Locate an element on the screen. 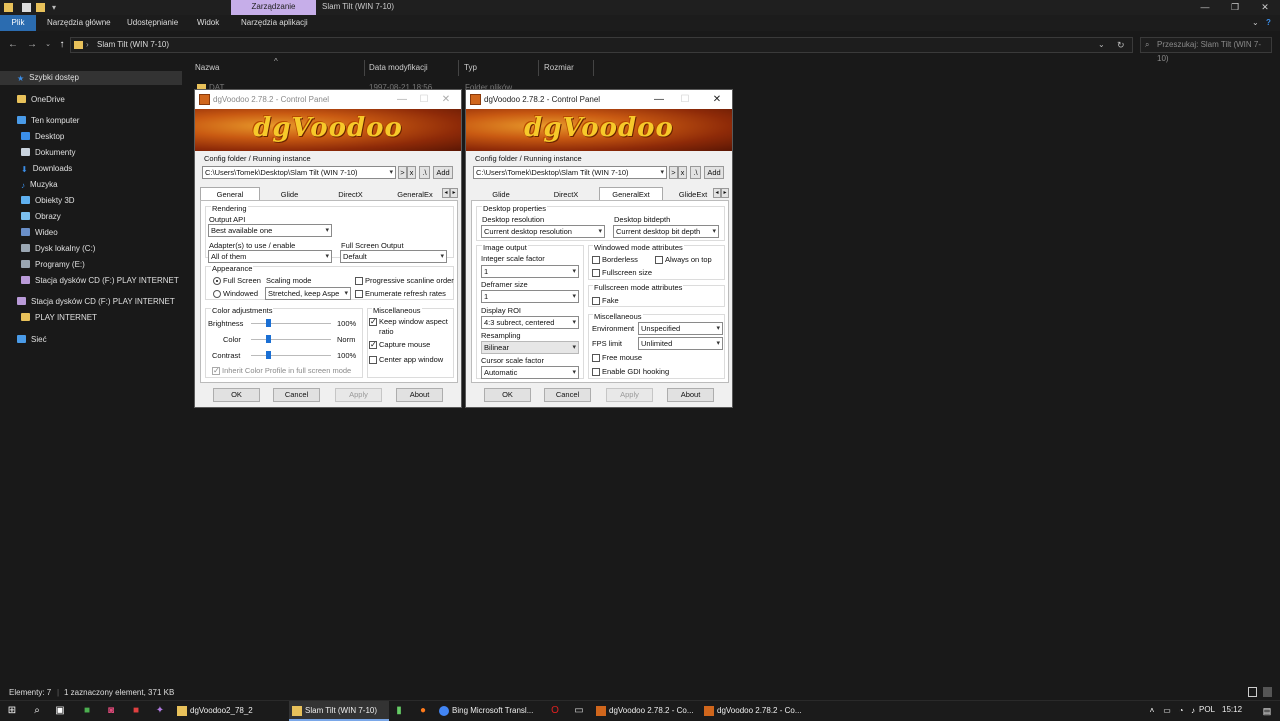 The height and width of the screenshot is (721, 1280). sidebar-item-quick-access: ★ Szybki dostęp is located at coordinates (91, 78).